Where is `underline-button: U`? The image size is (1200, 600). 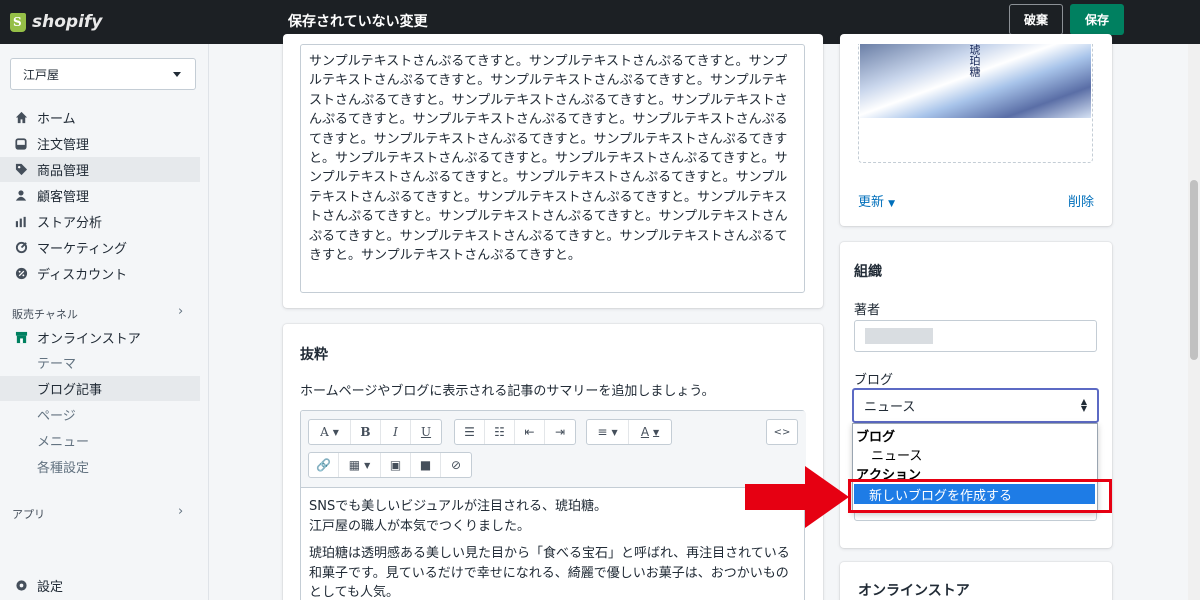
underline-button: U is located at coordinates (426, 432).